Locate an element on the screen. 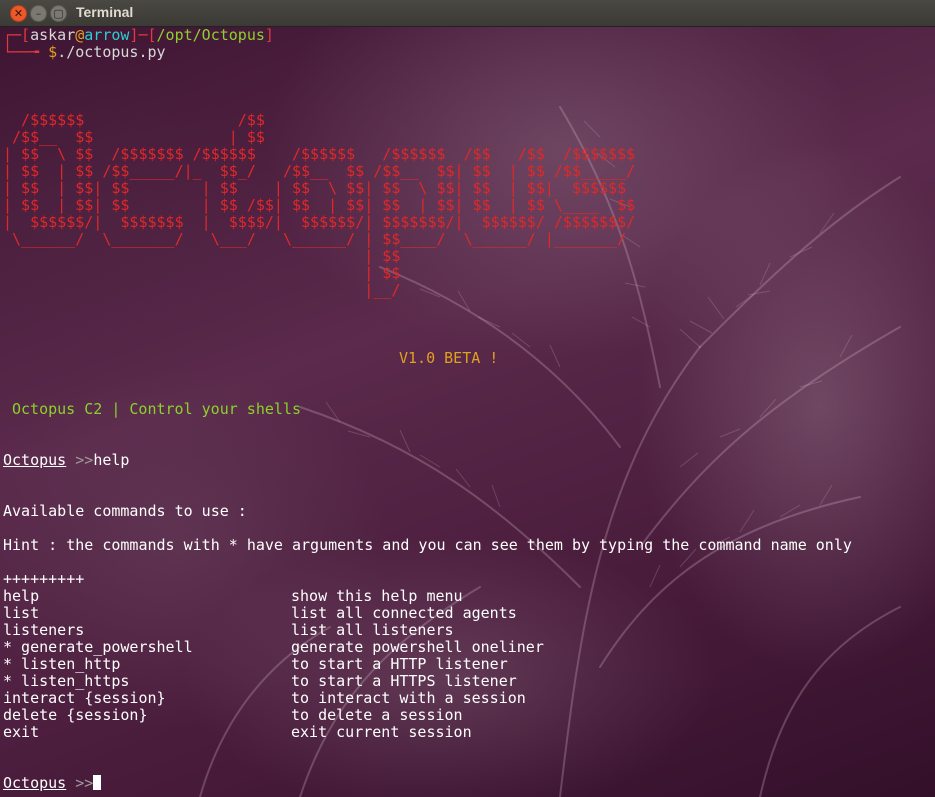 This screenshot has height=797, width=935. command-desc: to start a HTTPS listener is located at coordinates (404, 681).